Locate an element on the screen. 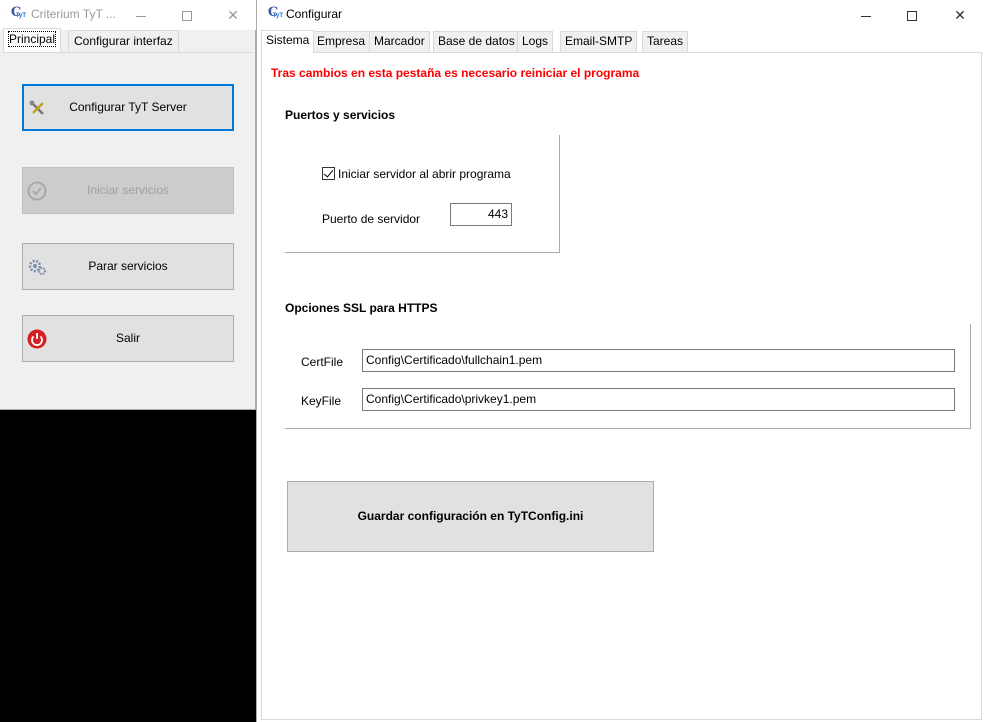 Image resolution: width=985 pixels, height=722 pixels. certfile-input: Config\Certificado\fullchain1.pem is located at coordinates (658, 360).